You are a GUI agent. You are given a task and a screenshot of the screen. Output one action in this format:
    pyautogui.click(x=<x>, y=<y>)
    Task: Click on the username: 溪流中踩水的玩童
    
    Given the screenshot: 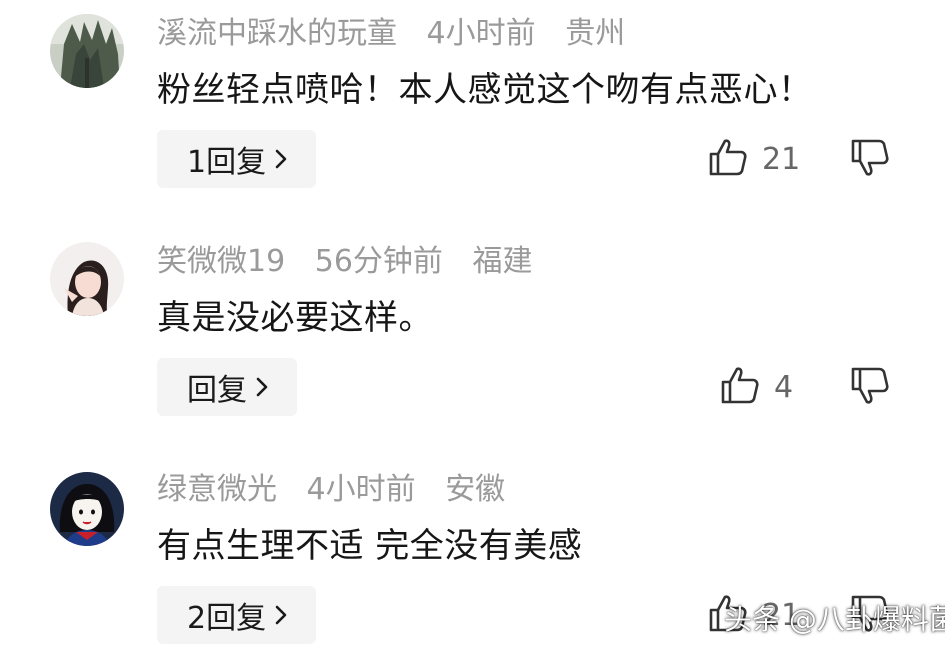 What is the action you would take?
    pyautogui.click(x=277, y=33)
    